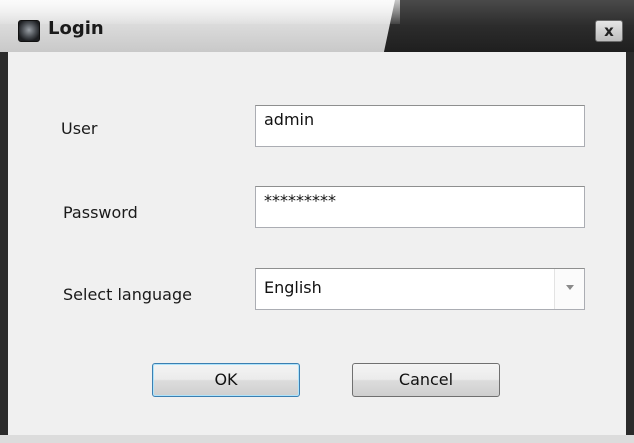  What do you see at coordinates (289, 119) in the screenshot?
I see `user-input-value: admin` at bounding box center [289, 119].